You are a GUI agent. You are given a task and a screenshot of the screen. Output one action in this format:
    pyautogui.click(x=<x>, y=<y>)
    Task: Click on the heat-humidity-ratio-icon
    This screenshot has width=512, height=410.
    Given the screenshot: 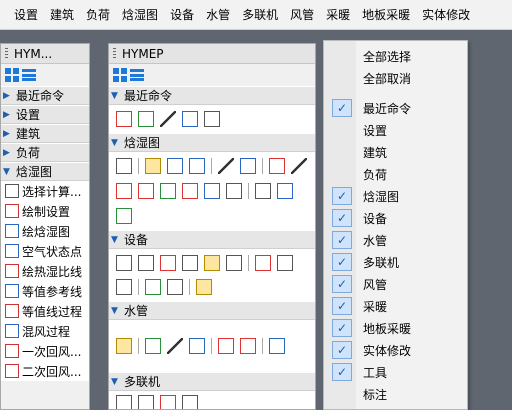 What is the action you would take?
    pyautogui.click(x=226, y=166)
    